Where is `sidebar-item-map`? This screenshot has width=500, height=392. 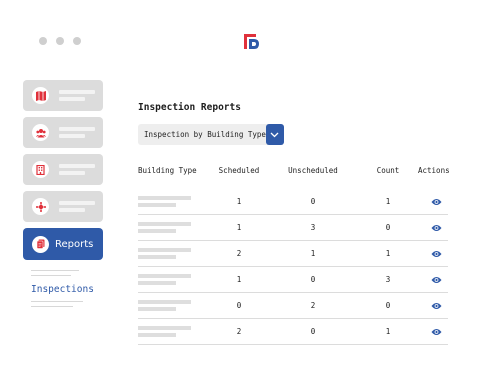 sidebar-item-map is located at coordinates (63, 95).